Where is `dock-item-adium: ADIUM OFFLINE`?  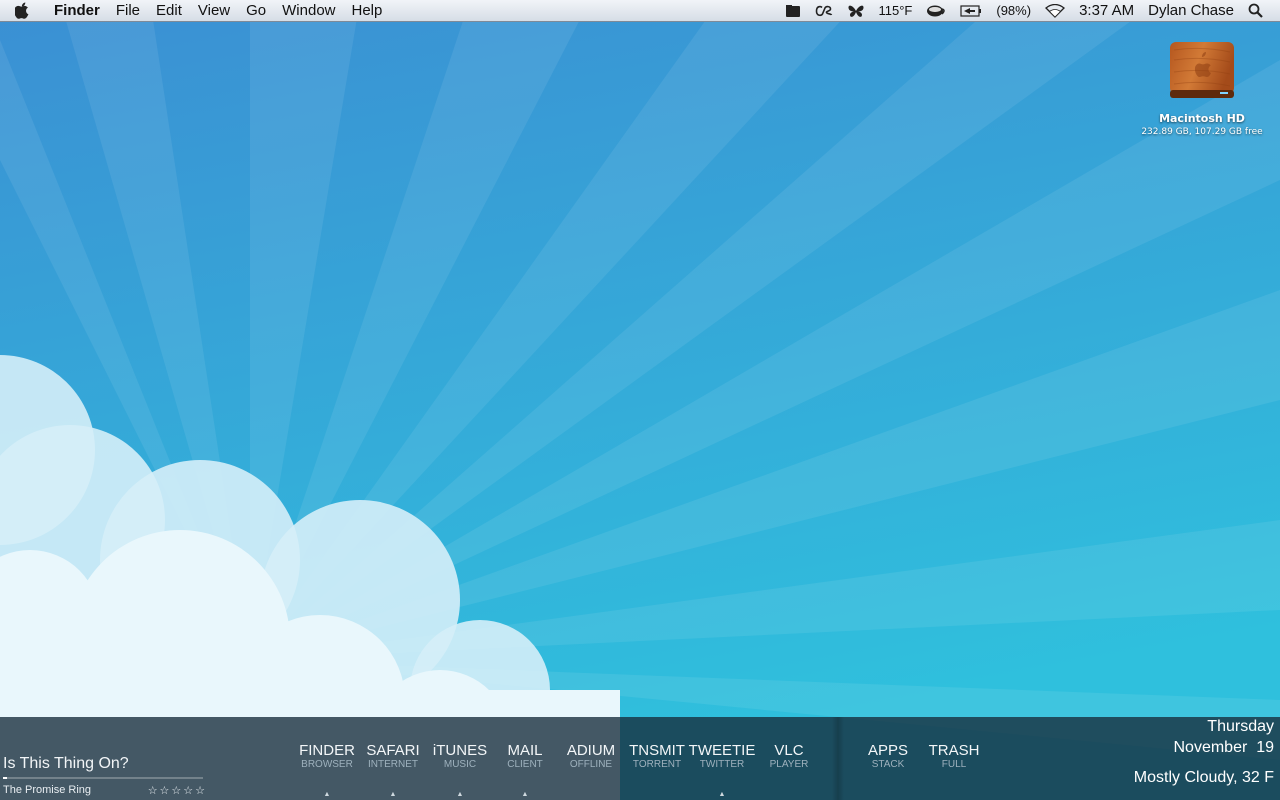
dock-item-adium: ADIUM OFFLINE is located at coordinates (591, 757).